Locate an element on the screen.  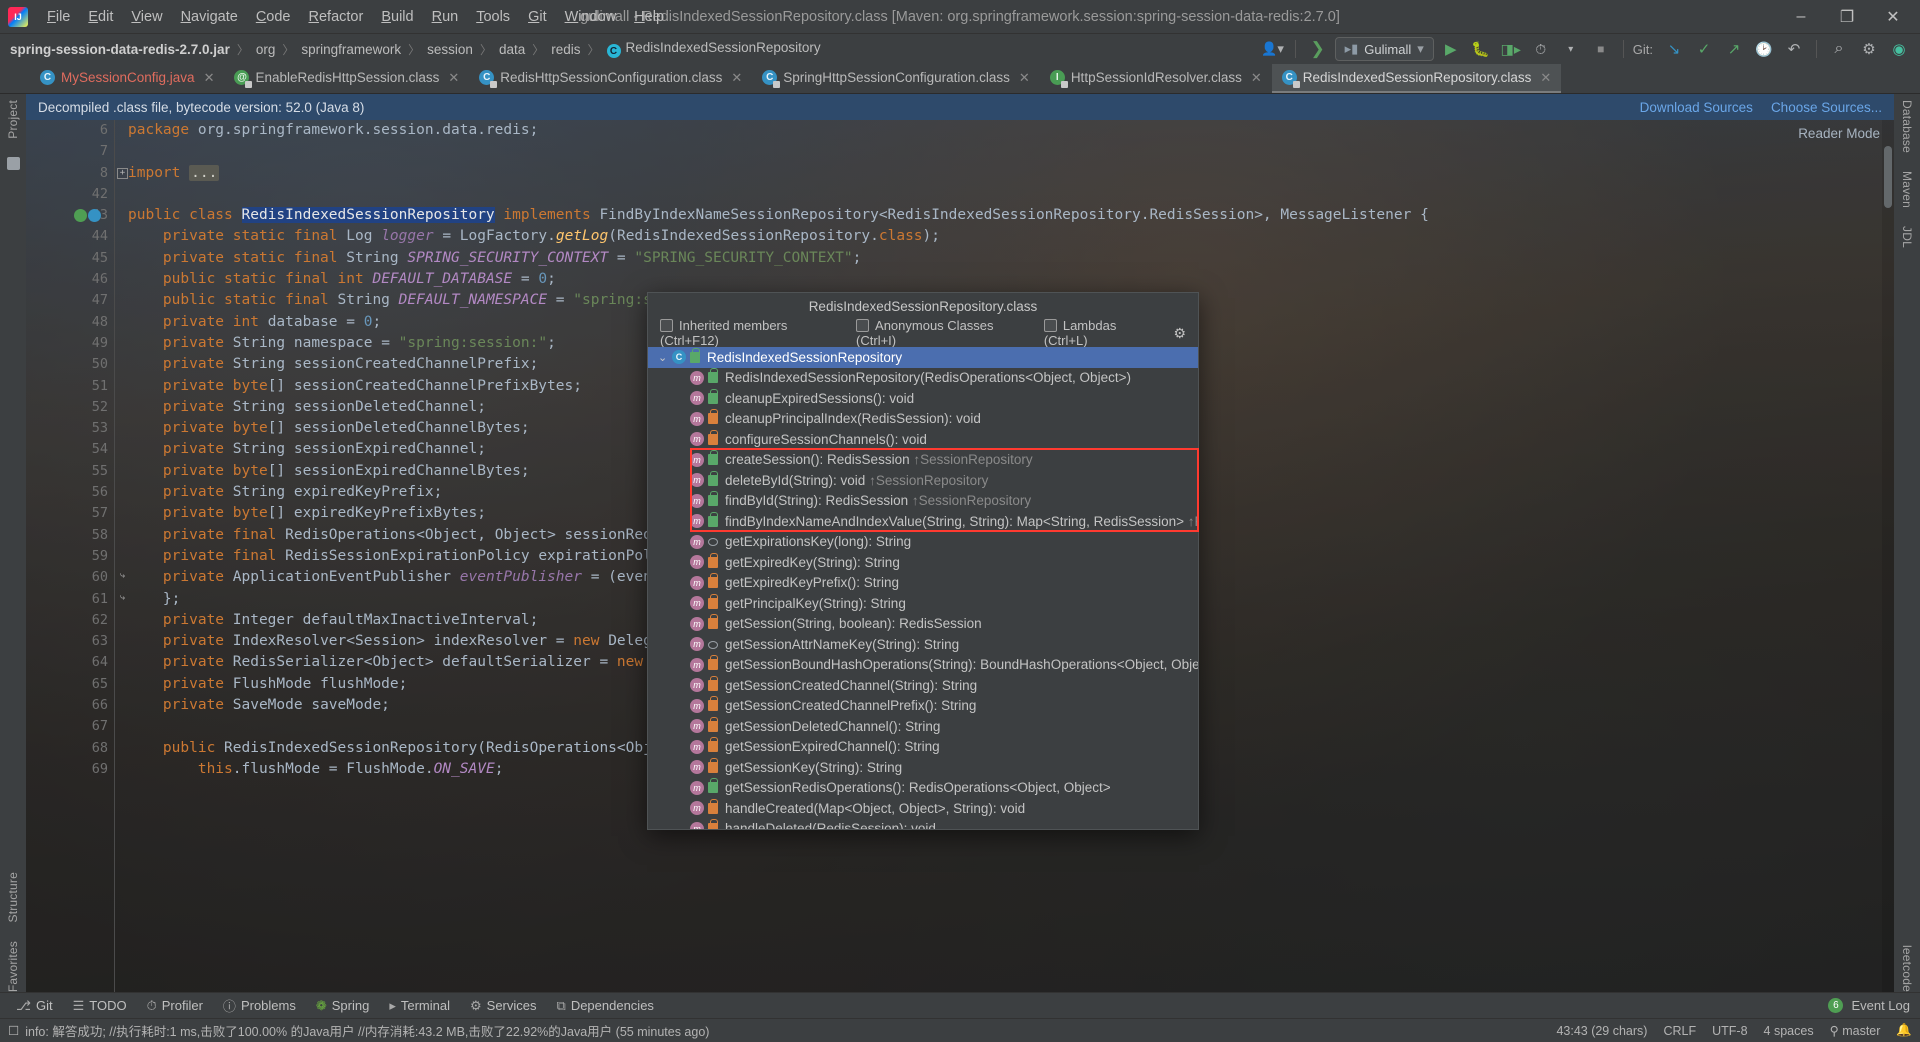
run-icon: ▶ is located at coordinates (1451, 49).